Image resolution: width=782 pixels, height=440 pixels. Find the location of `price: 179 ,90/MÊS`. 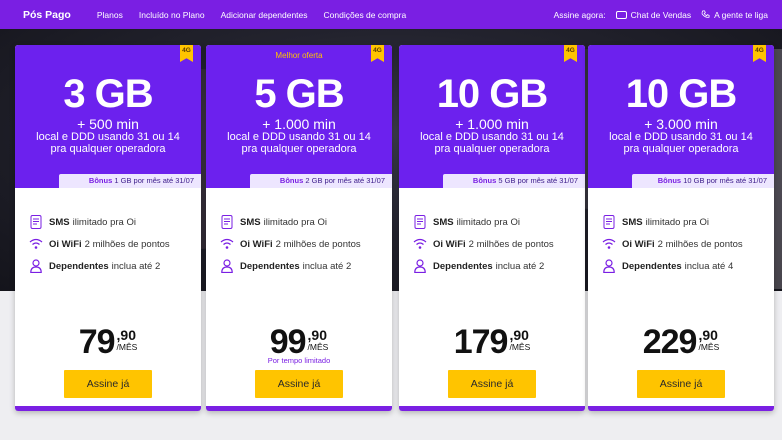

price: 179 ,90/MÊS is located at coordinates (492, 342).